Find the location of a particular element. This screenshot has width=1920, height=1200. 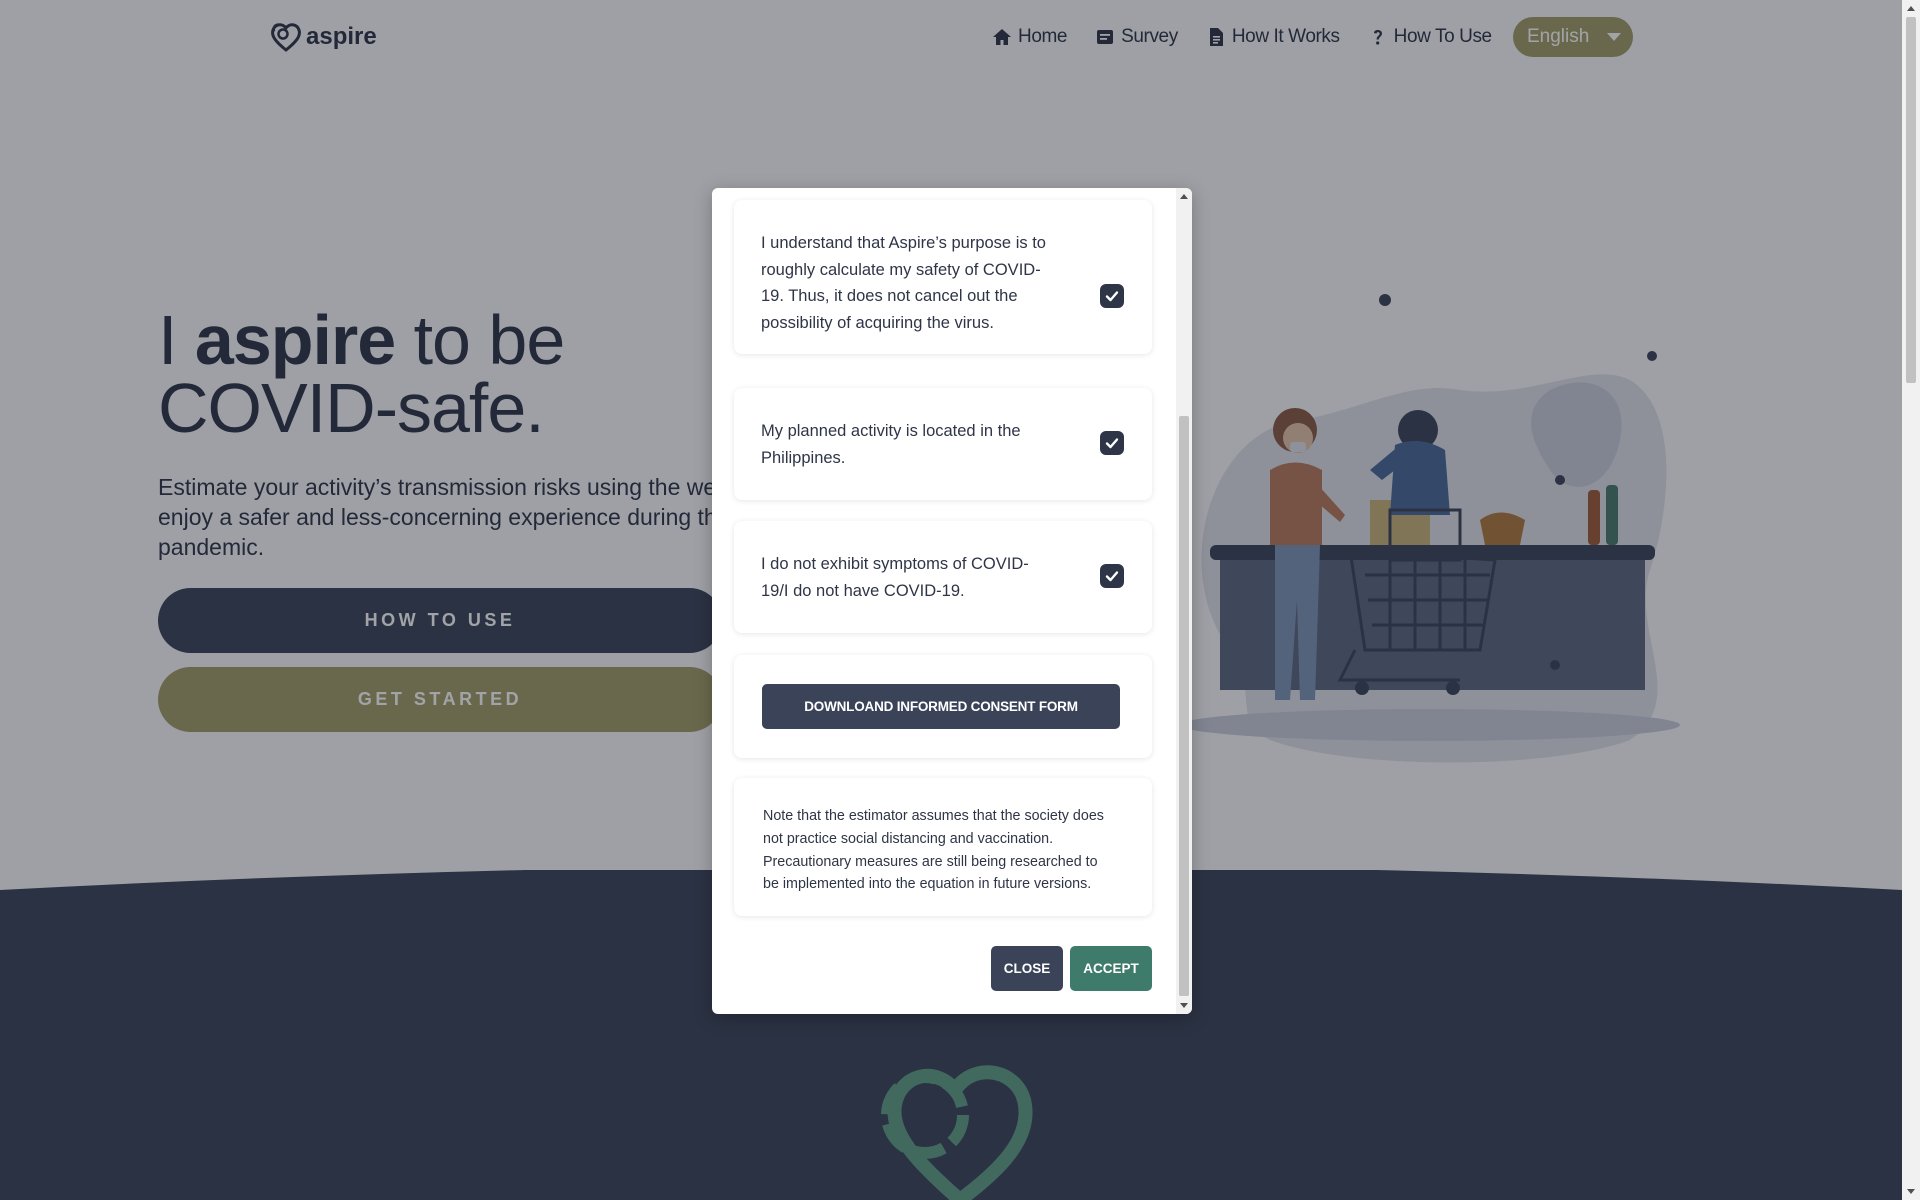

page-scrollbar-thumb is located at coordinates (1911, 200).